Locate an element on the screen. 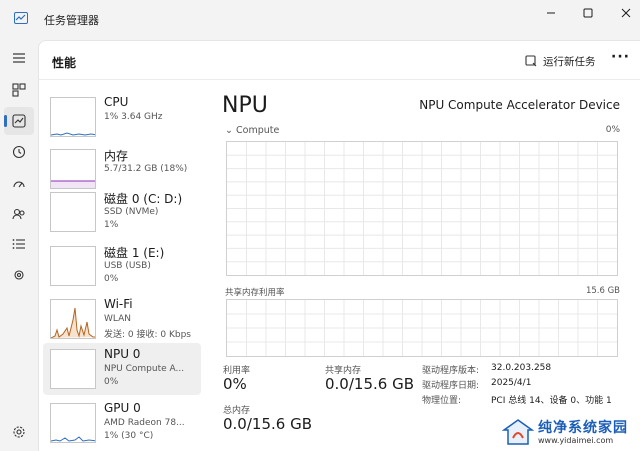 This screenshot has width=640, height=451. settings-gear-icon is located at coordinates (19, 432).